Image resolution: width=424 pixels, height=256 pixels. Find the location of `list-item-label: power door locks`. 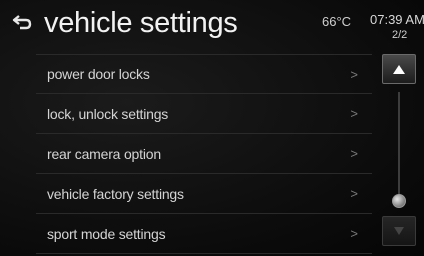

list-item-label: power door locks is located at coordinates (98, 74).